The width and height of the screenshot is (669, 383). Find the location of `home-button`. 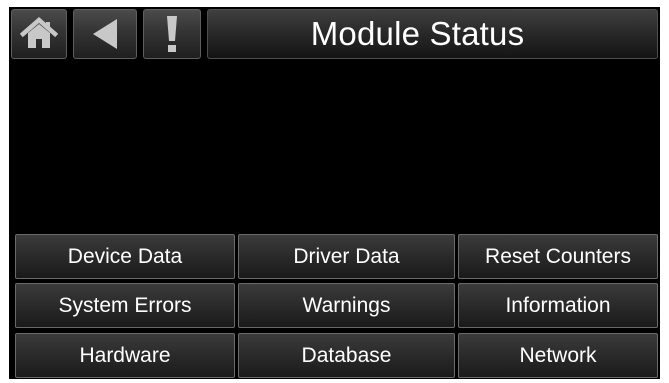

home-button is located at coordinates (39, 34).